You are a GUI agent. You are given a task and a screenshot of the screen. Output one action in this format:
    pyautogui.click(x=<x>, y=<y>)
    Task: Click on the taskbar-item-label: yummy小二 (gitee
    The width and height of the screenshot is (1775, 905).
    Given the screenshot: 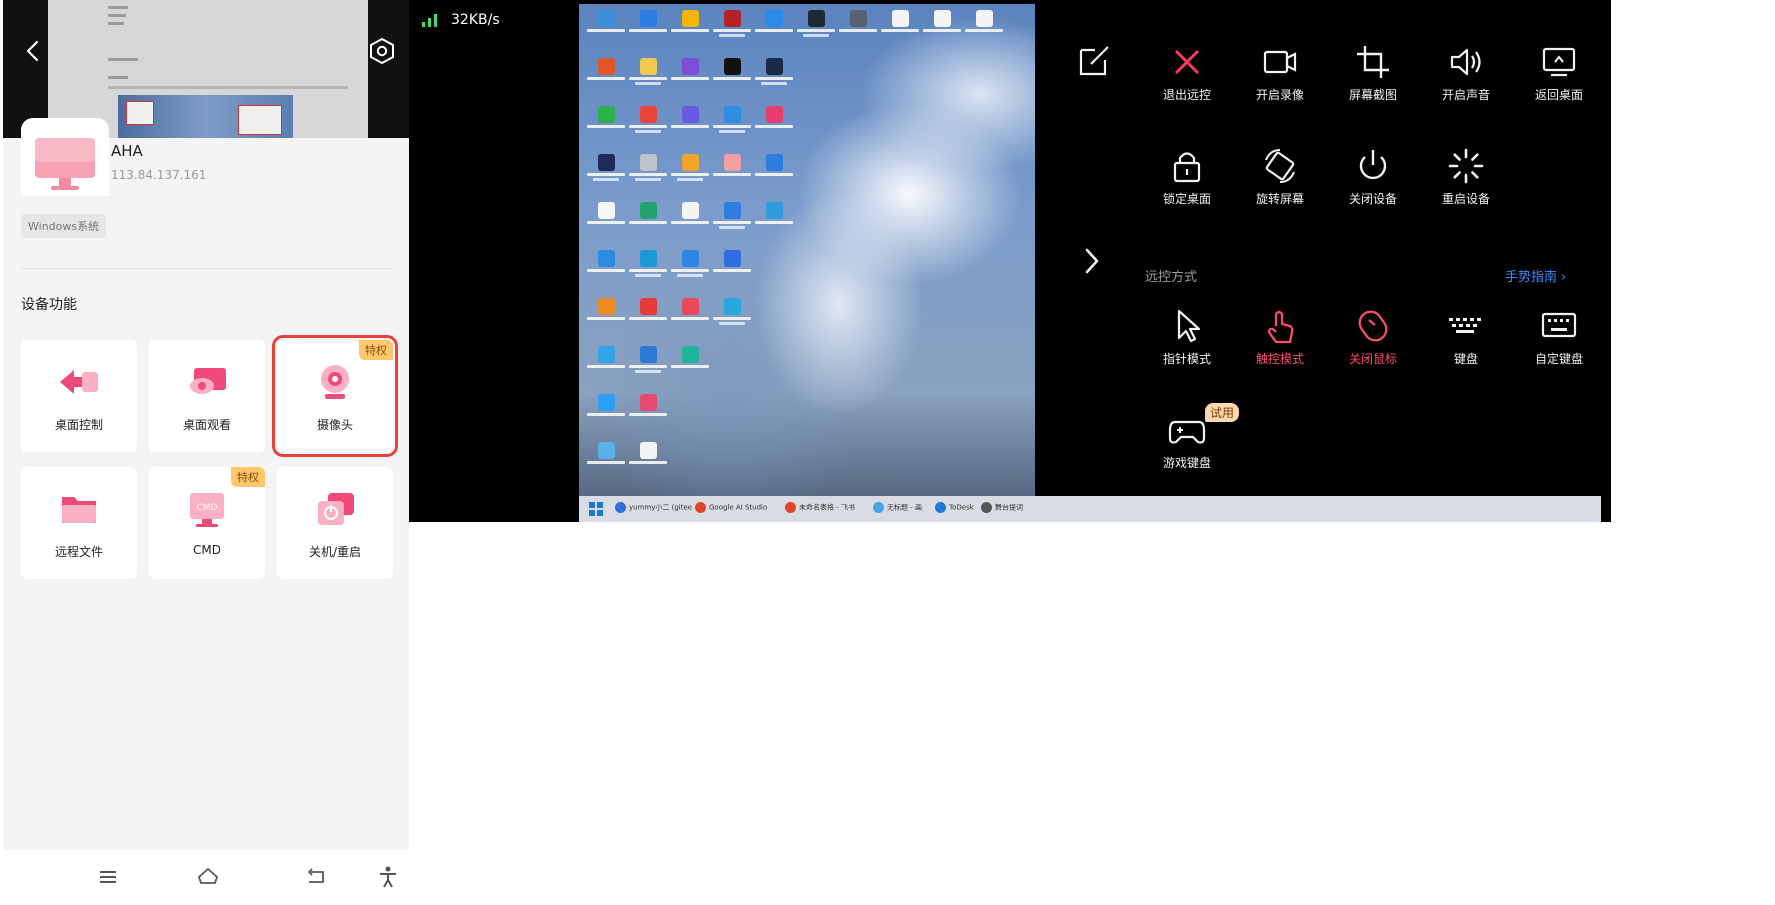 What is the action you would take?
    pyautogui.click(x=661, y=507)
    